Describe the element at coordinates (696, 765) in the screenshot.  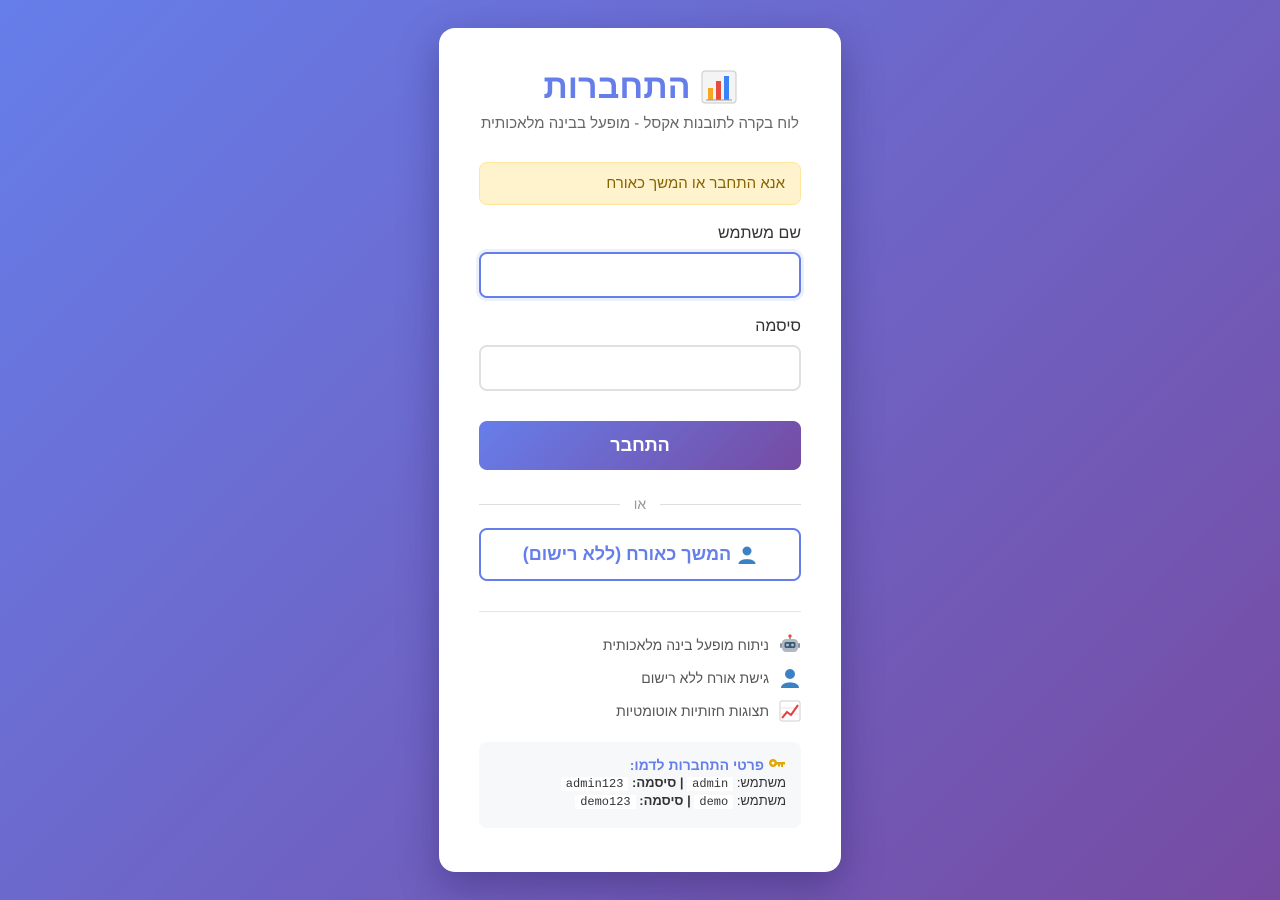
I see `demo-title-text: פרטי התחברות לדמו:` at that location.